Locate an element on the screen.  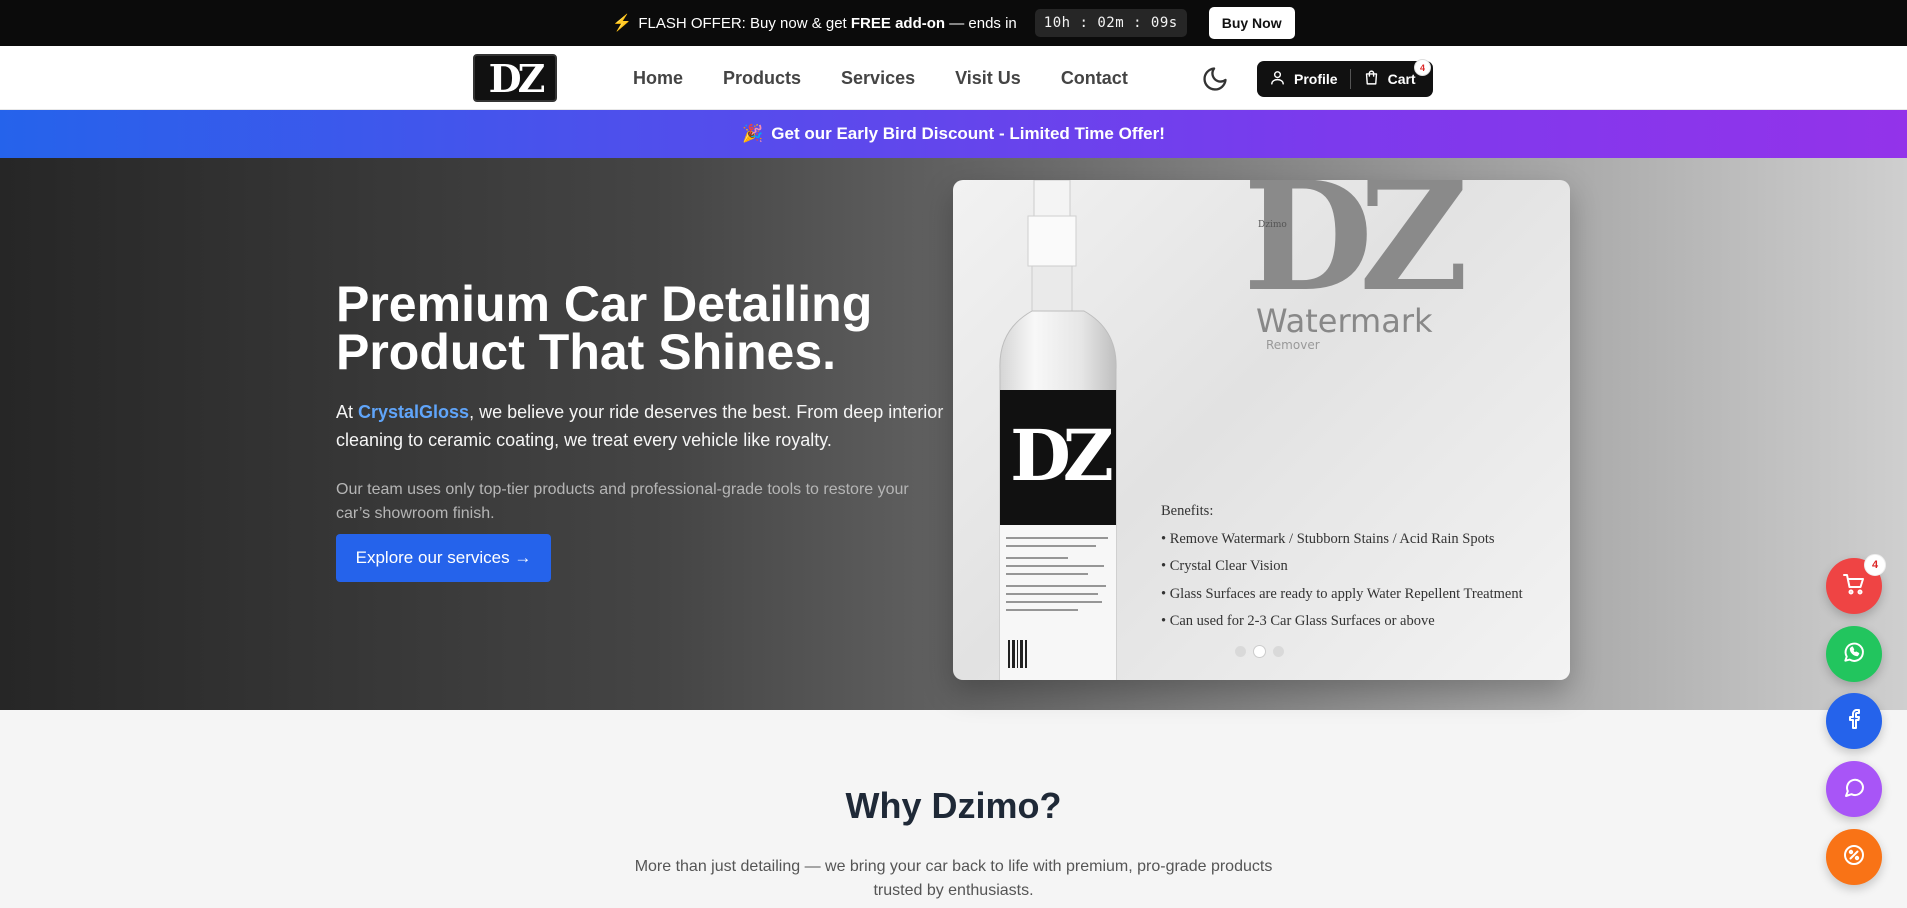
nav-link-products: Products is located at coordinates (762, 78).